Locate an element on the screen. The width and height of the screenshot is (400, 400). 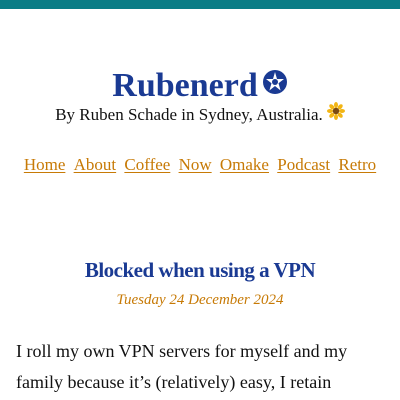
byline-text: By Ruben Schade in Sydney, Australia. is located at coordinates (189, 114).